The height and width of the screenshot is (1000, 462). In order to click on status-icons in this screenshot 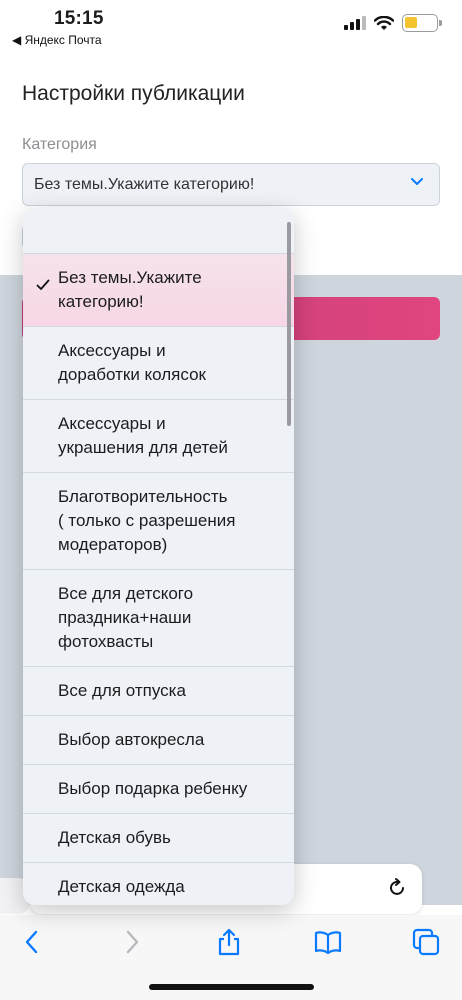, I will do `click(393, 23)`.